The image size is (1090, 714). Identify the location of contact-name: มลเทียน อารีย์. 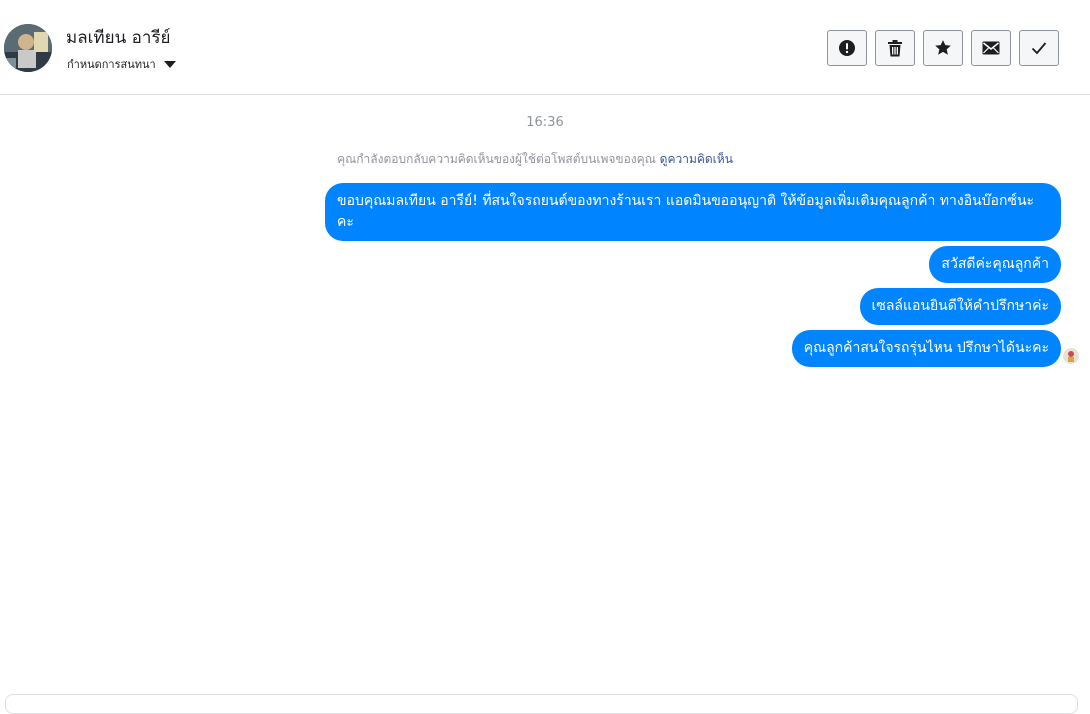
(118, 38).